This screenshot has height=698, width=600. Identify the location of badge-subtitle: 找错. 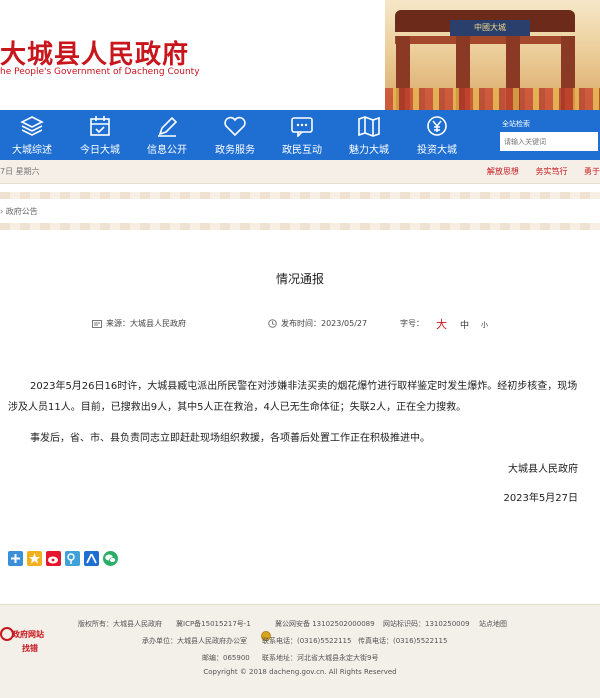
(30, 648).